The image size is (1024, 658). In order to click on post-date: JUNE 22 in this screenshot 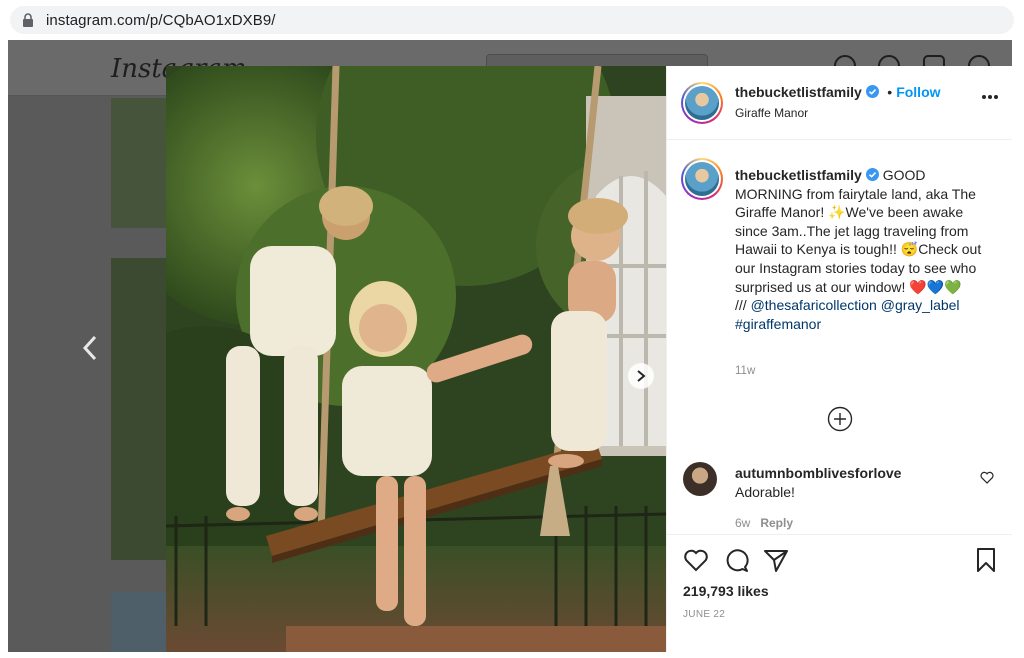, I will do `click(704, 614)`.